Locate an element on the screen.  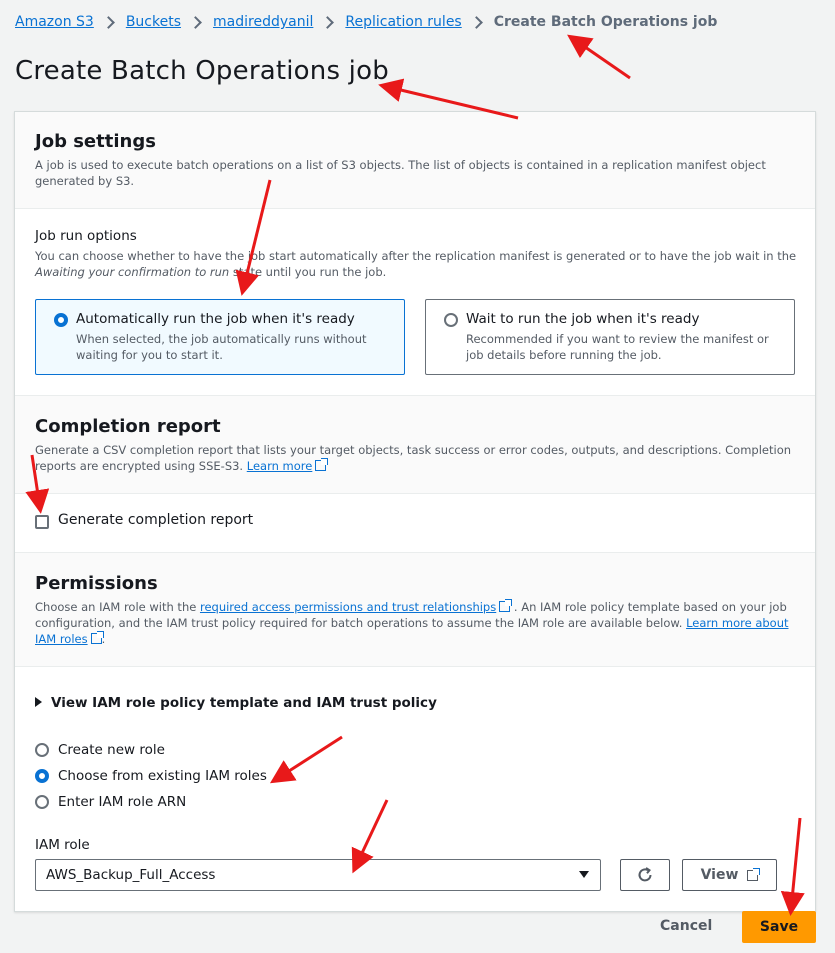
breadcrumb-current: Create Batch Operations job is located at coordinates (605, 22).